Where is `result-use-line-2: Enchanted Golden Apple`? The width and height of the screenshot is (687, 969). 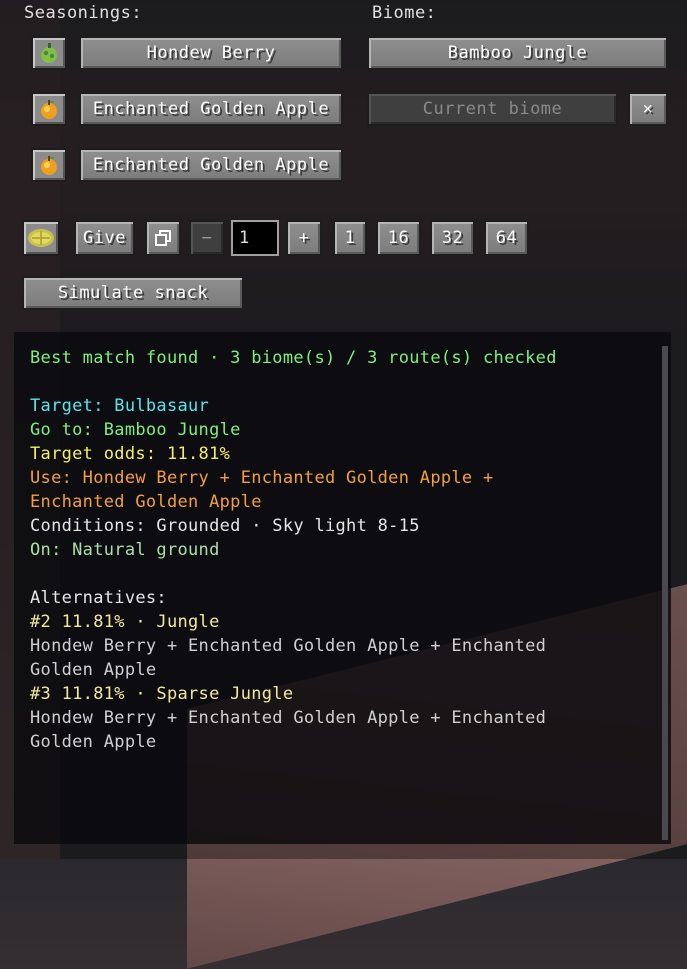 result-use-line-2: Enchanted Golden Apple is located at coordinates (146, 502).